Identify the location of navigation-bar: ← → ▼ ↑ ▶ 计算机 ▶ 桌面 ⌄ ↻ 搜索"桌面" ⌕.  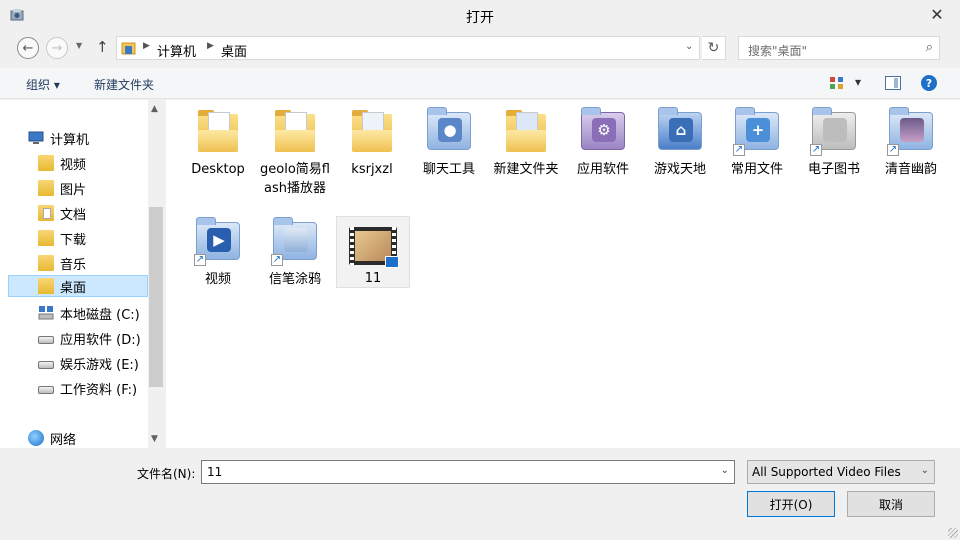
(480, 49).